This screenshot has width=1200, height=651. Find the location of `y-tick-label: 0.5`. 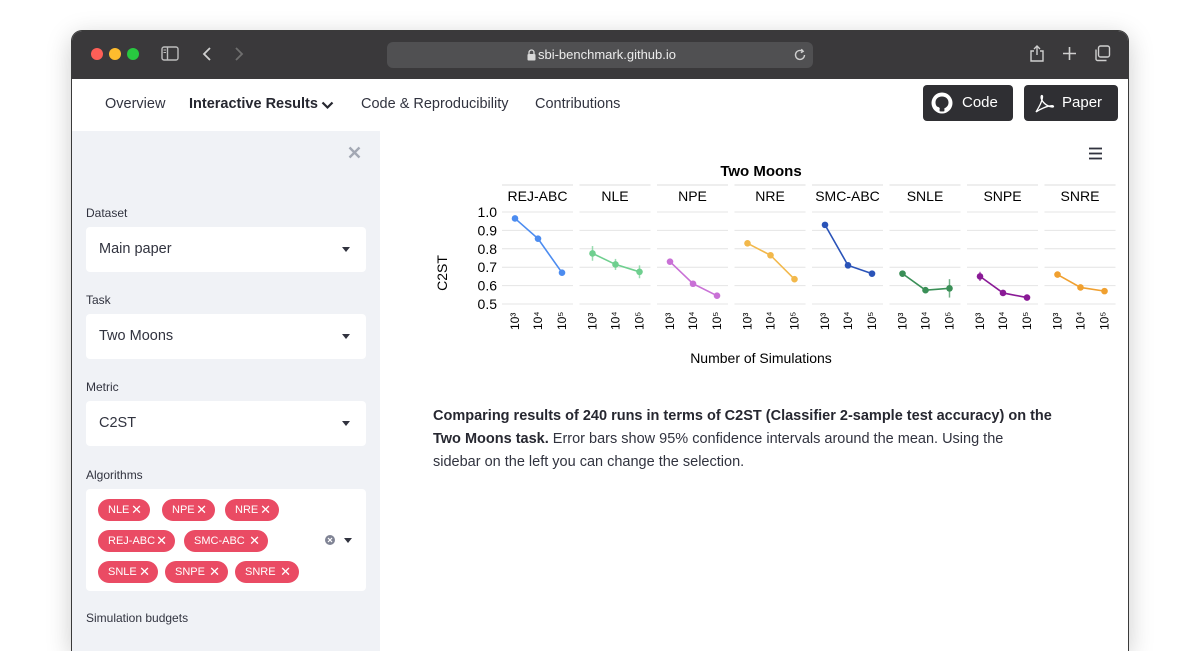

y-tick-label: 0.5 is located at coordinates (488, 304).